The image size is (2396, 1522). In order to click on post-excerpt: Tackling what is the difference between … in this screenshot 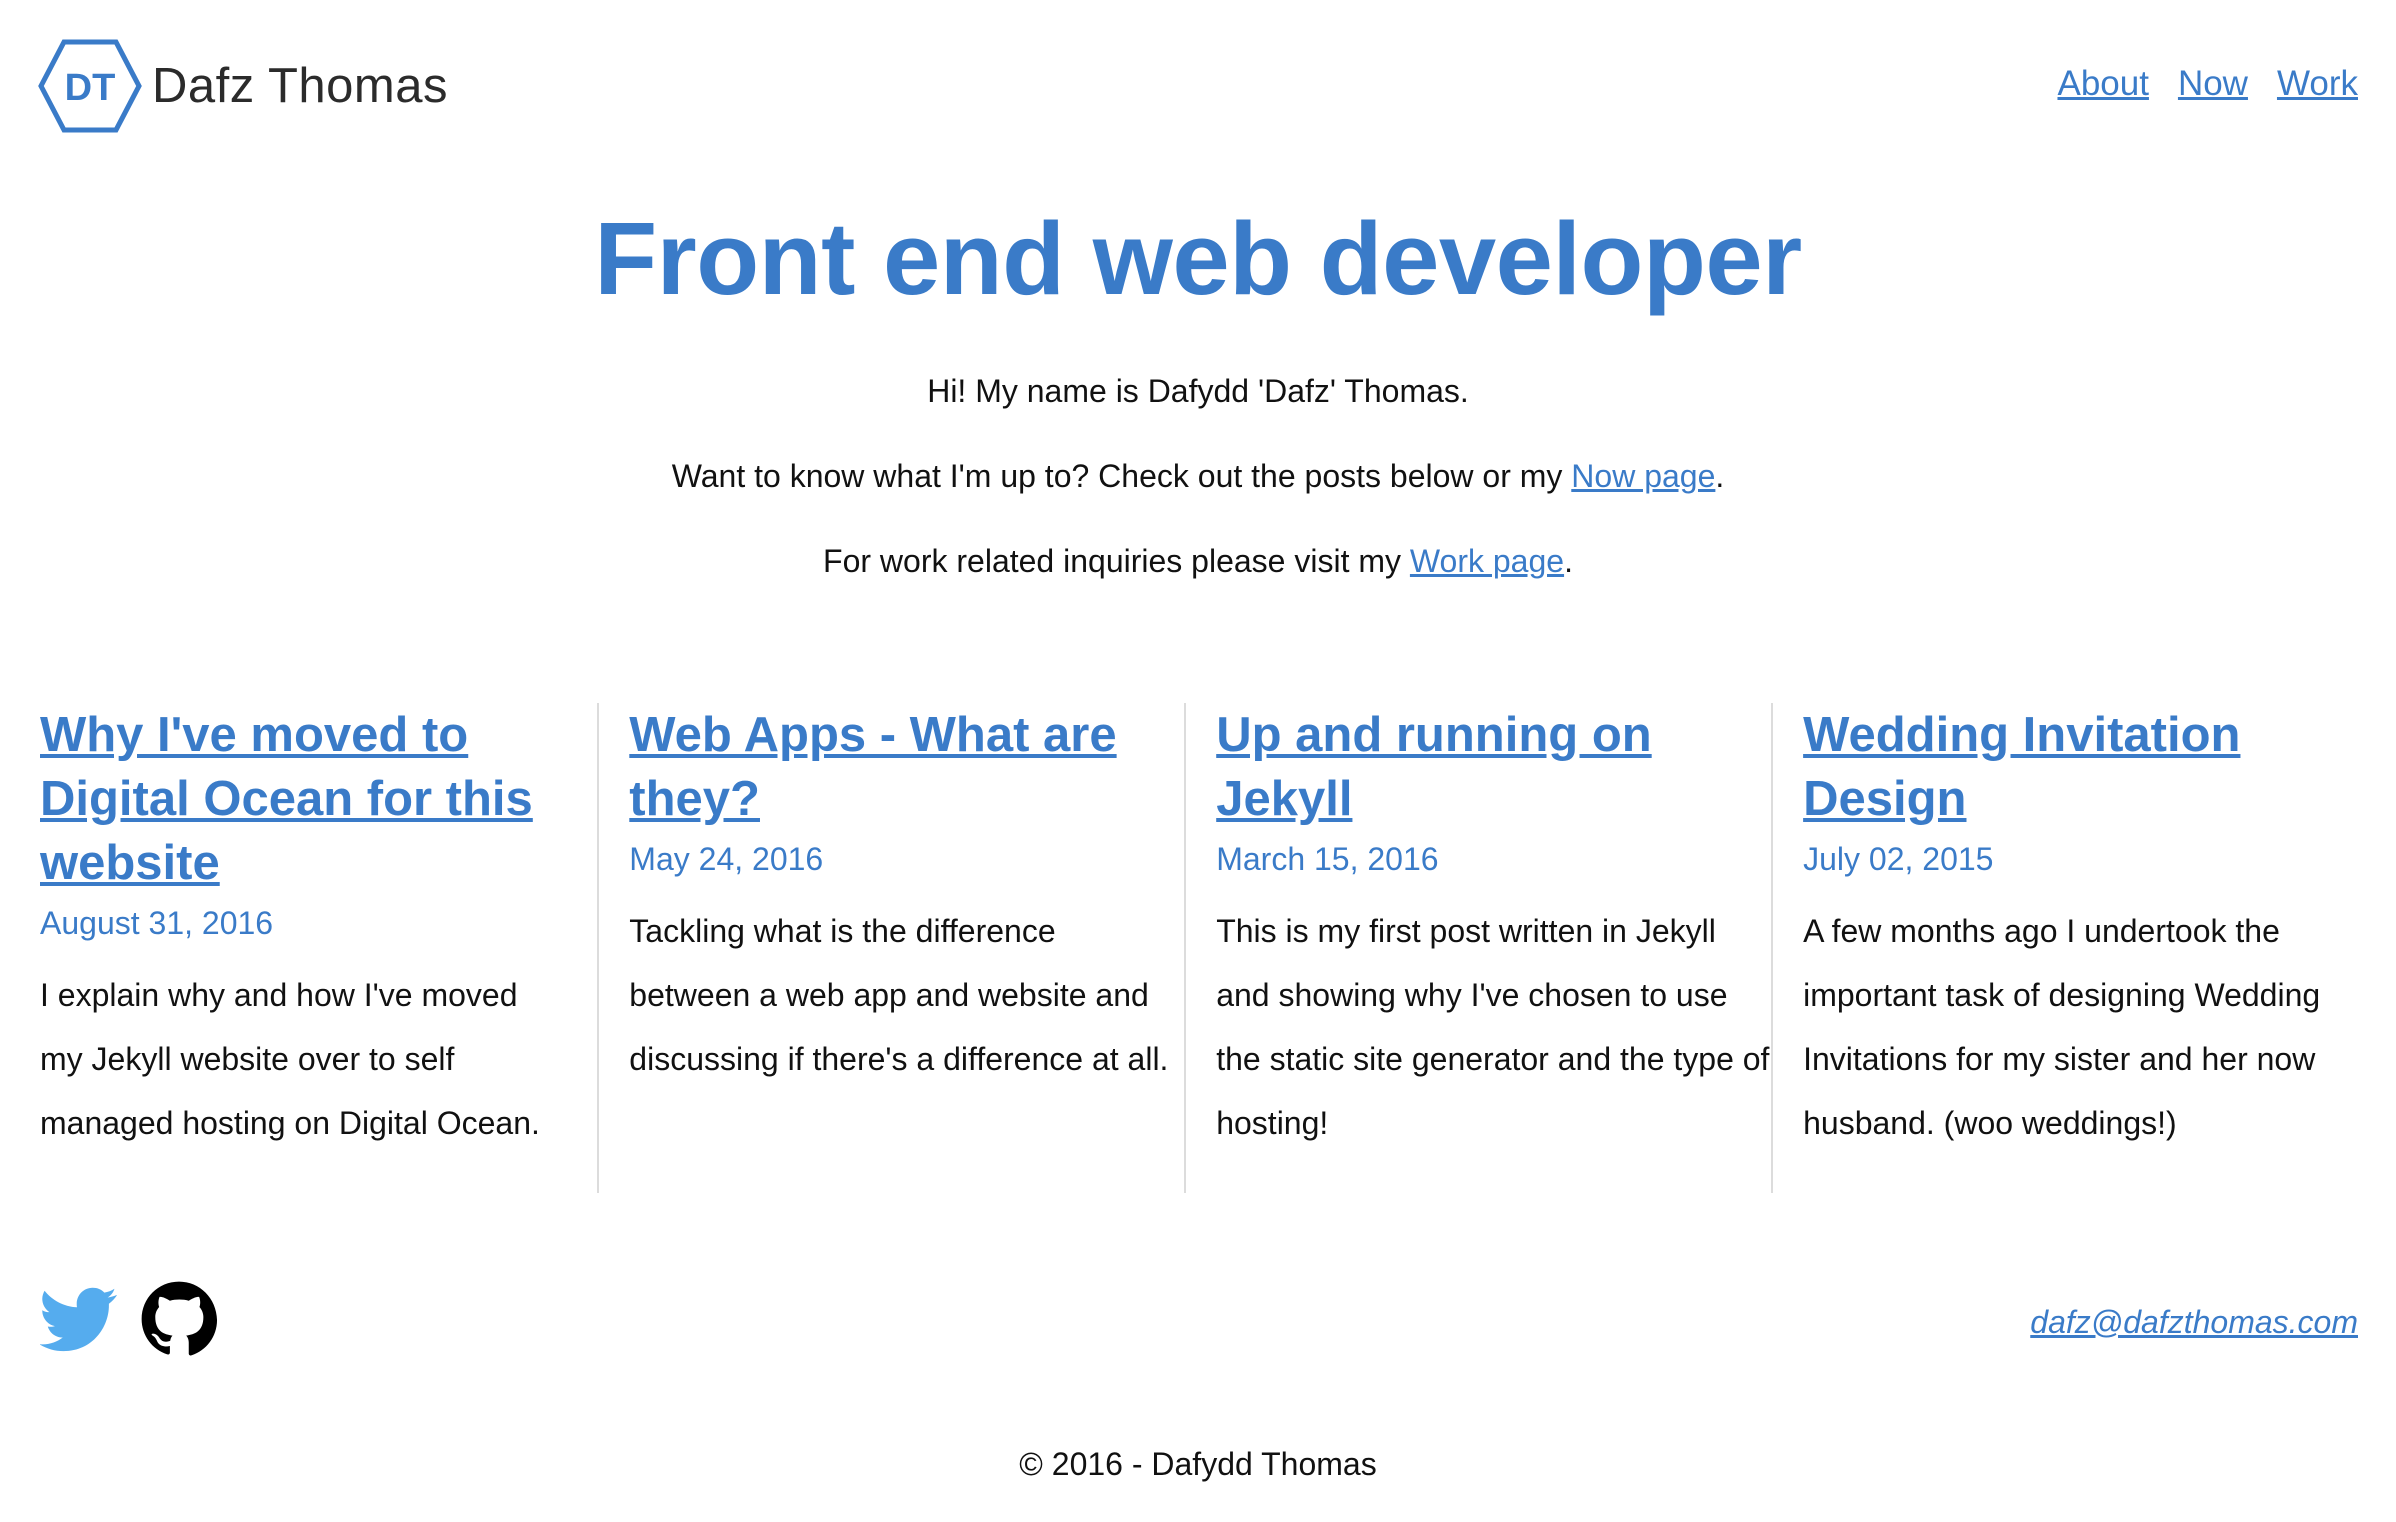, I will do `click(899, 995)`.